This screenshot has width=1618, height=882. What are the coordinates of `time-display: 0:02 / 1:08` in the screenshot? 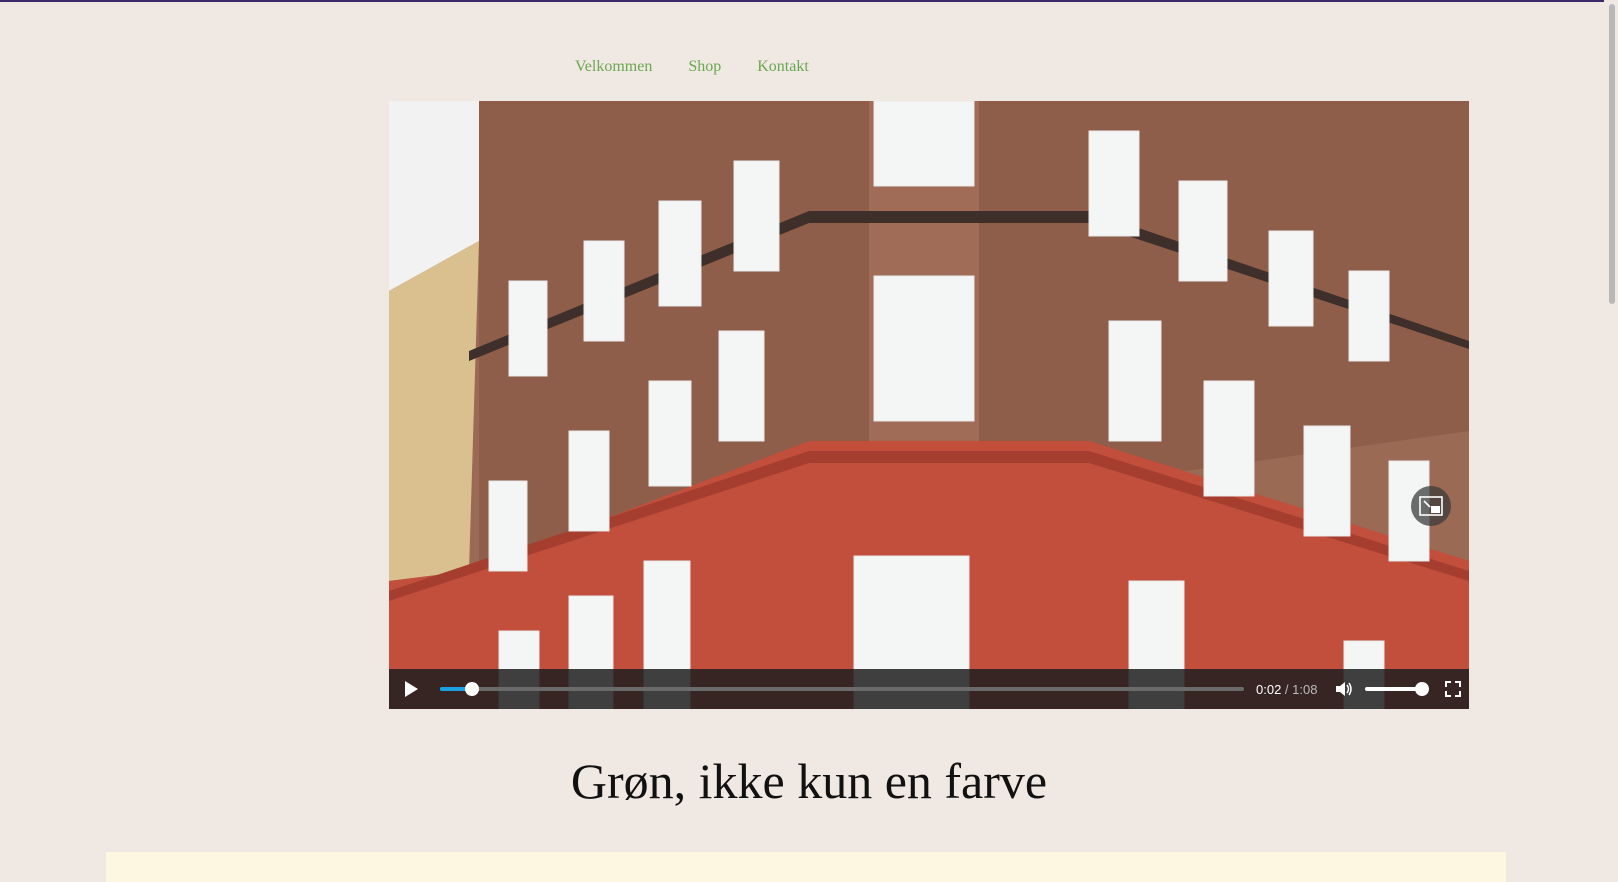 It's located at (1286, 689).